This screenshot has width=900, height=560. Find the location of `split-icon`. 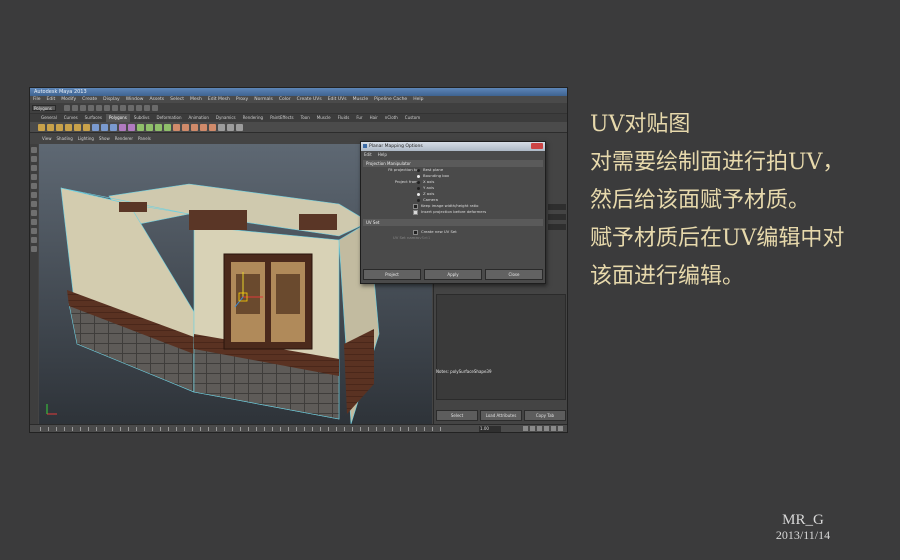

split-icon is located at coordinates (167, 127).